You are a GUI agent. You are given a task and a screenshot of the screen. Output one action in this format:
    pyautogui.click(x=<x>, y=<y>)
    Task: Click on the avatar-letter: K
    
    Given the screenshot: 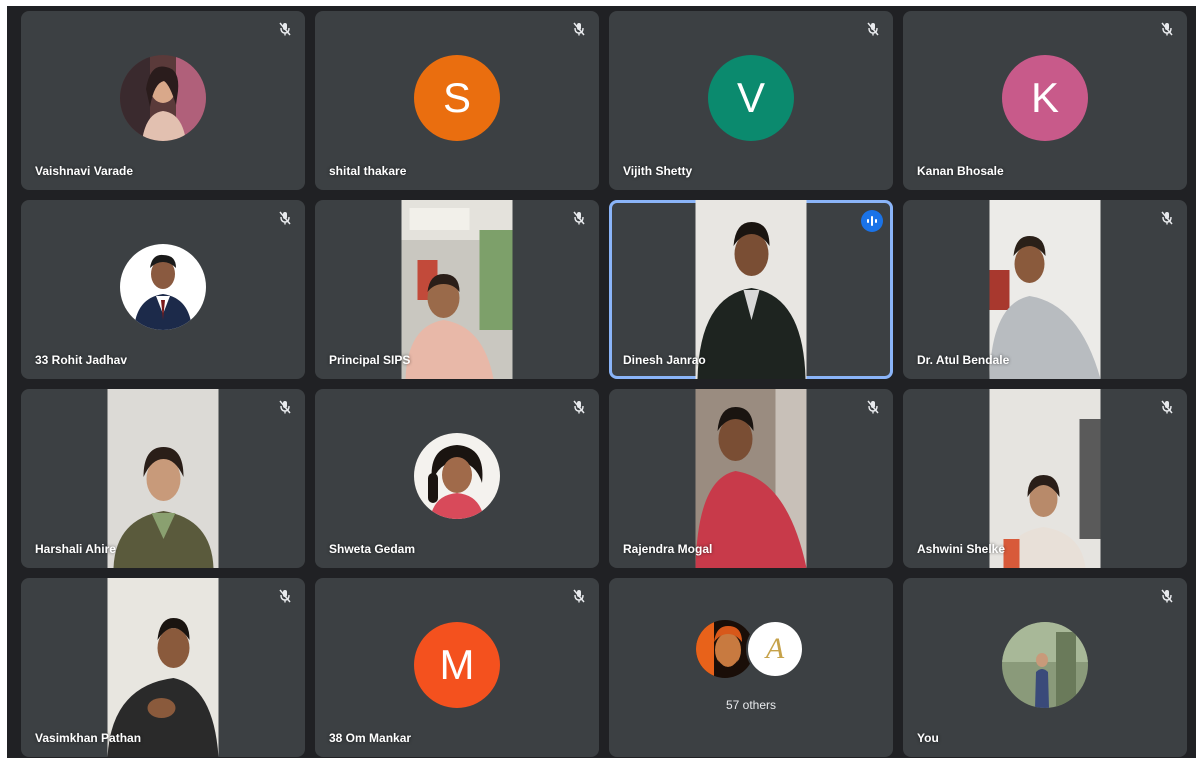 What is the action you would take?
    pyautogui.click(x=1044, y=97)
    